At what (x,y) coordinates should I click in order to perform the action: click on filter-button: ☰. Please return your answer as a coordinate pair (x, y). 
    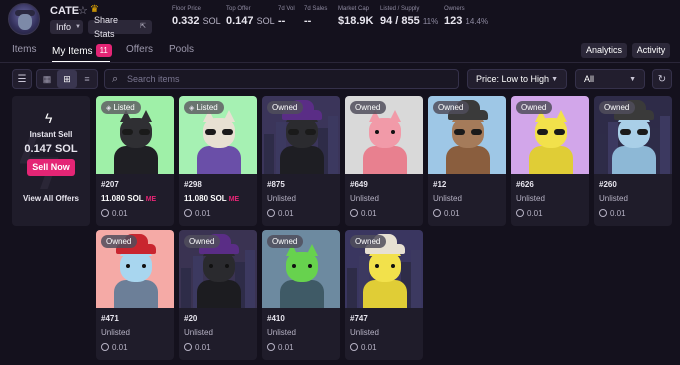
    Looking at the image, I should click on (22, 79).